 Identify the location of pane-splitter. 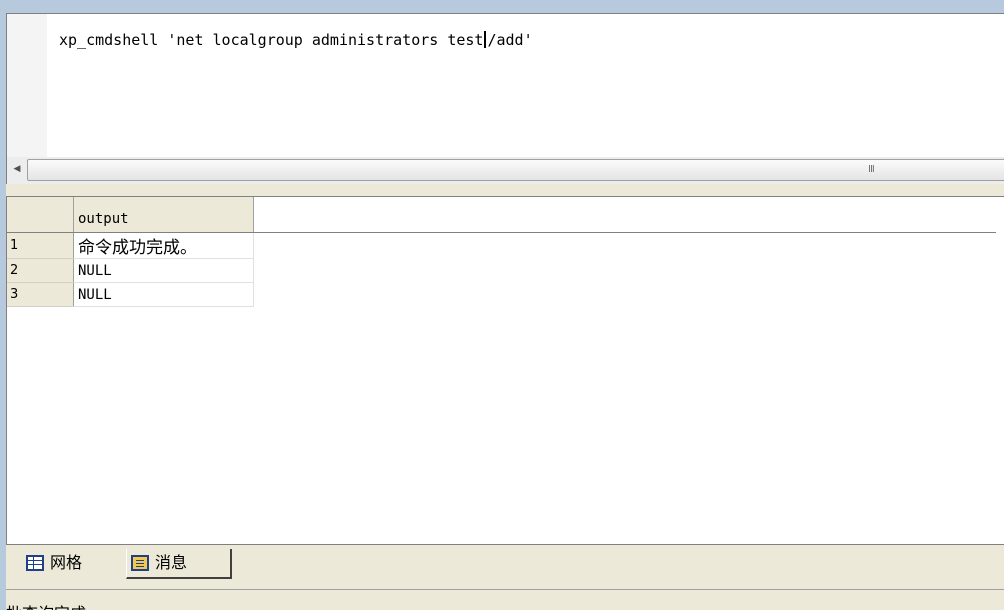
(505, 190).